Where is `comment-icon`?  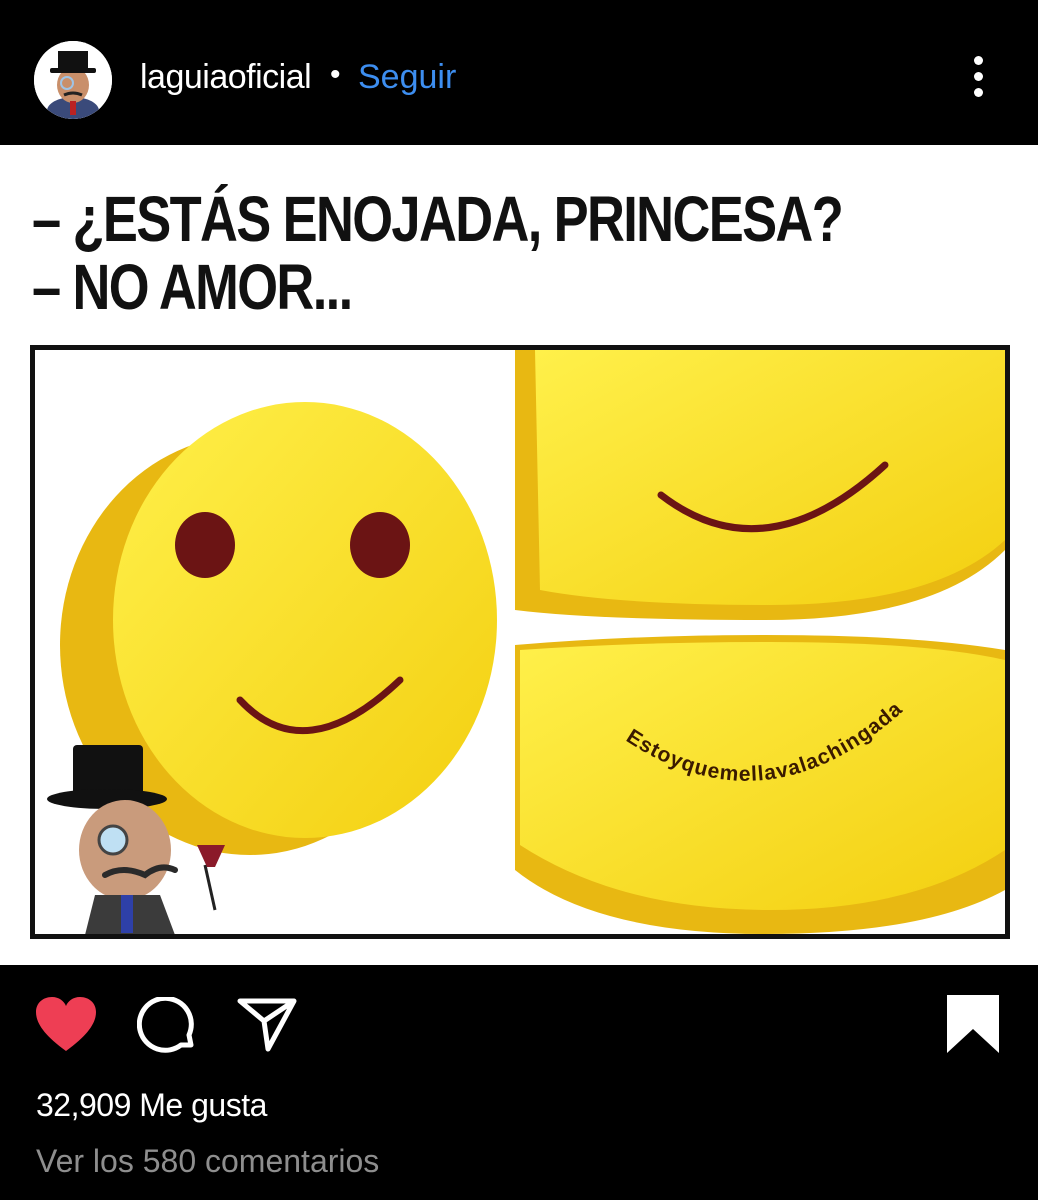 comment-icon is located at coordinates (166, 1027).